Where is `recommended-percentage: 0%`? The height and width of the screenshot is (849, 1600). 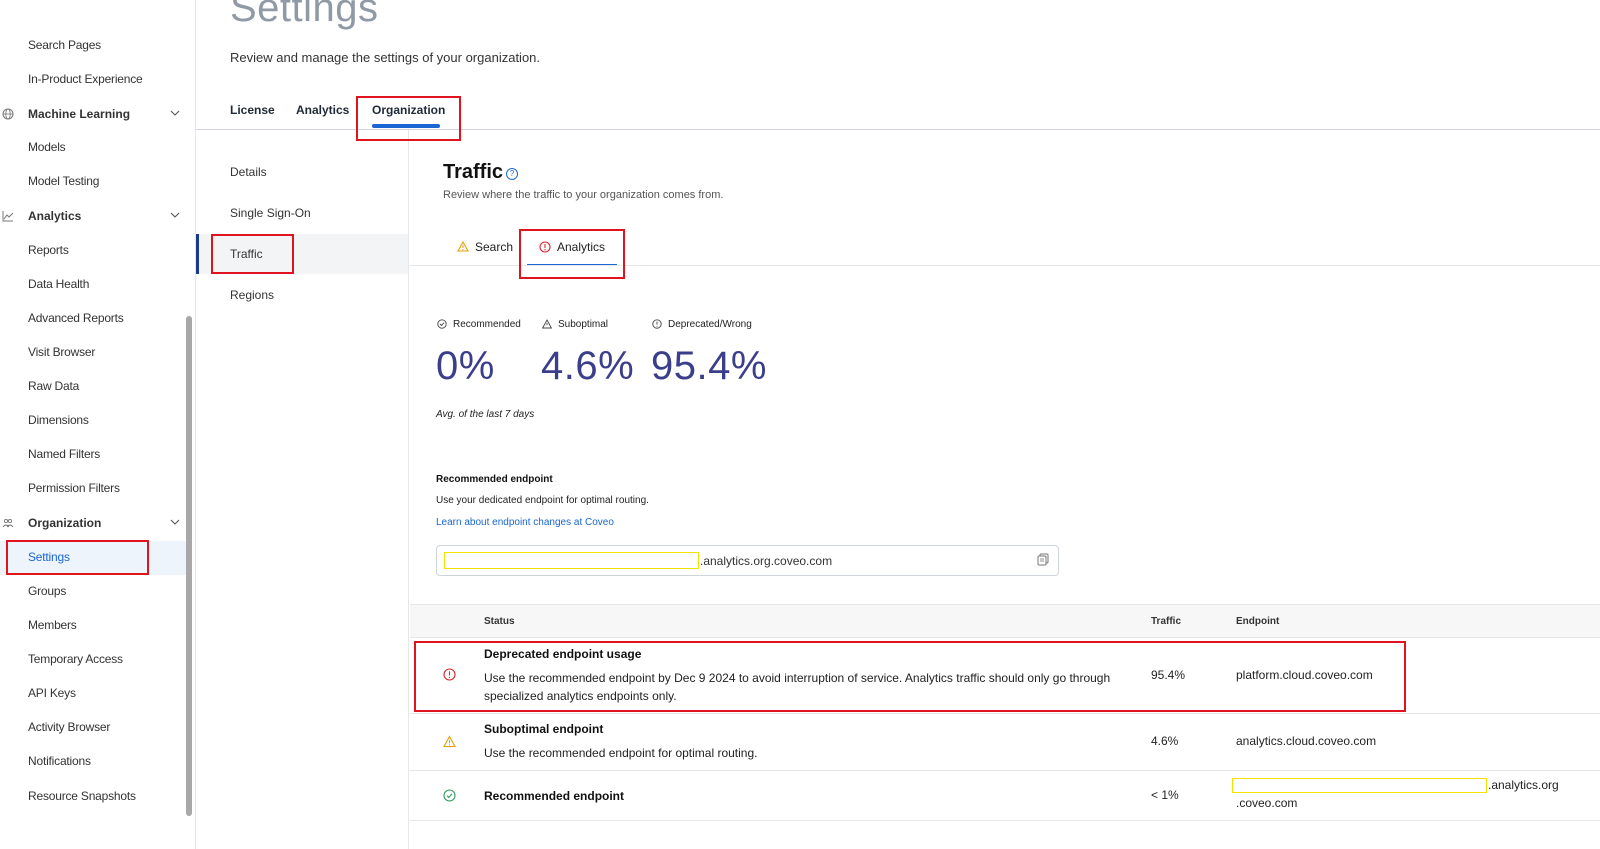
recommended-percentage: 0% is located at coordinates (465, 366).